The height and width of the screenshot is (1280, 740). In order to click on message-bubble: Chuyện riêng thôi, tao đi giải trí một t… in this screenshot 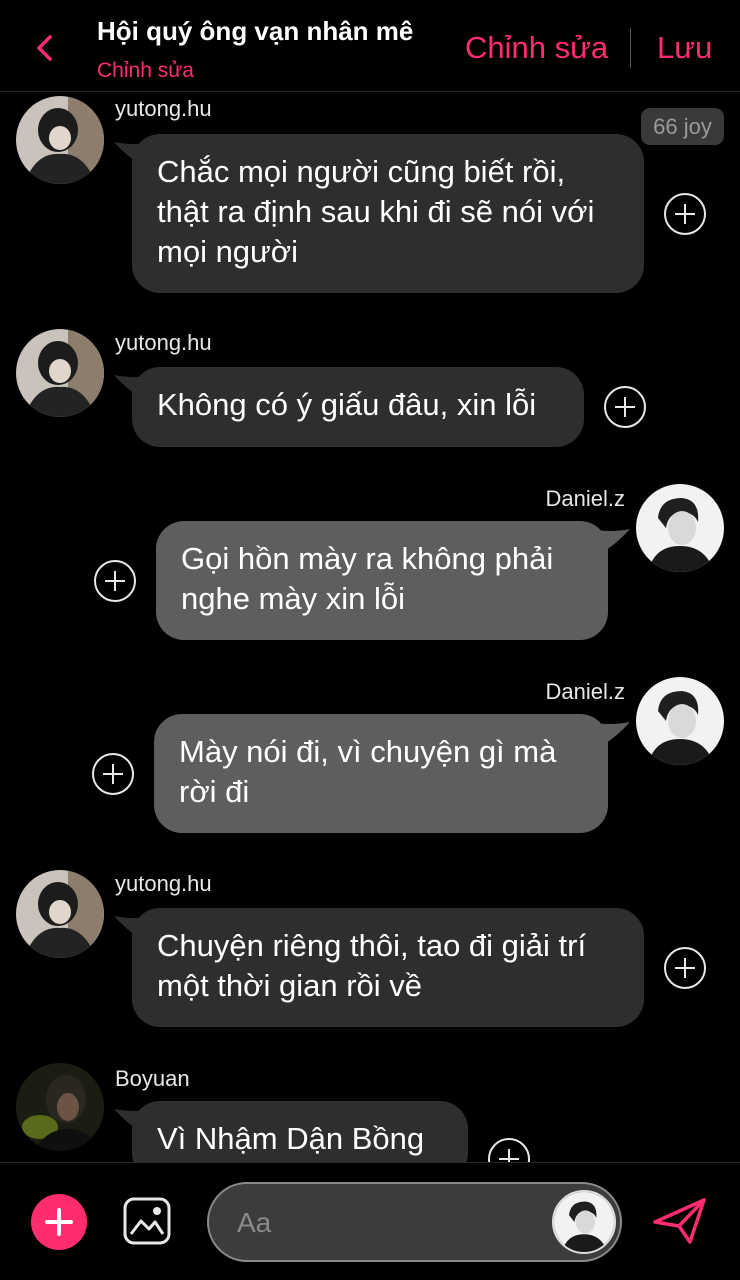, I will do `click(388, 967)`.